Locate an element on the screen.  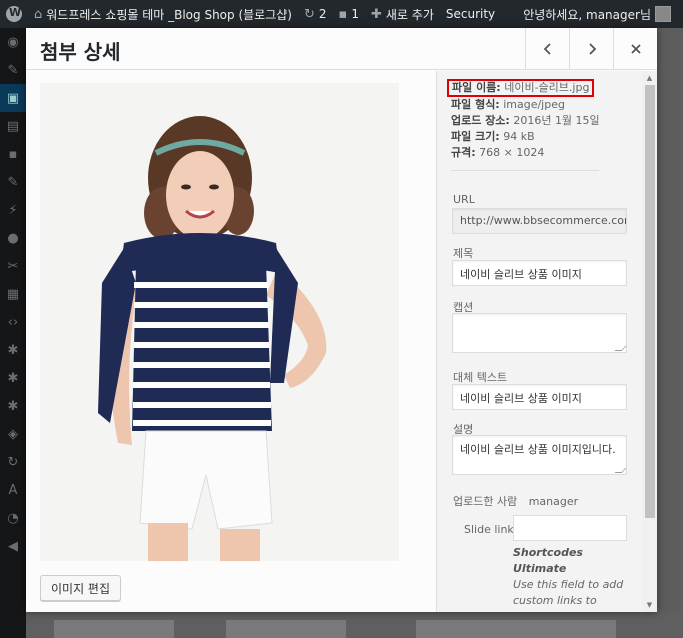
description-text: 네이비 슬리브 상품 이미지입니다. is located at coordinates (538, 449).